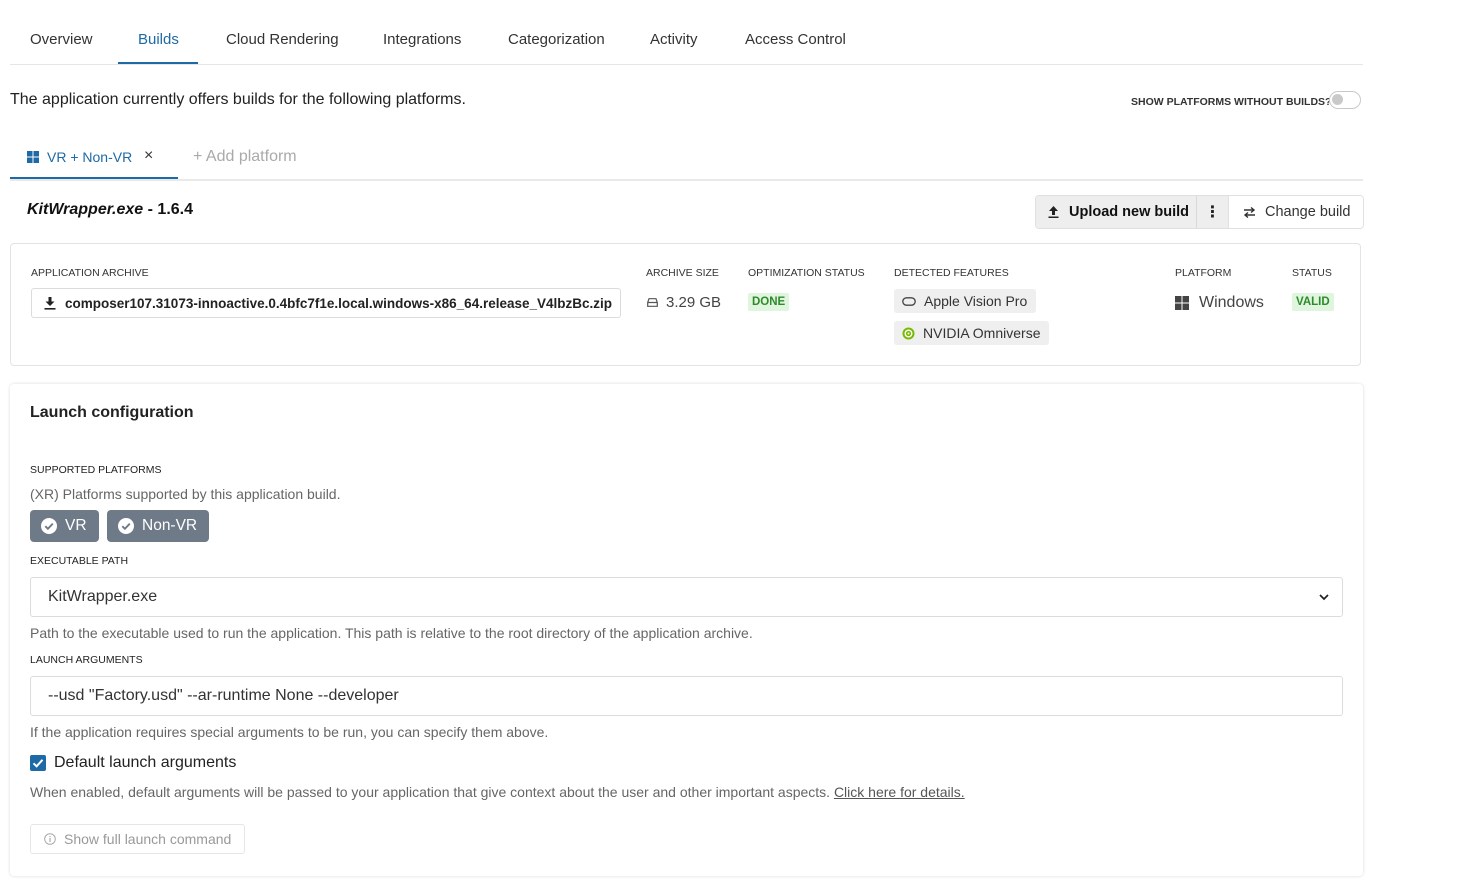 This screenshot has height=882, width=1473. I want to click on tab-overview: Overview, so click(61, 39).